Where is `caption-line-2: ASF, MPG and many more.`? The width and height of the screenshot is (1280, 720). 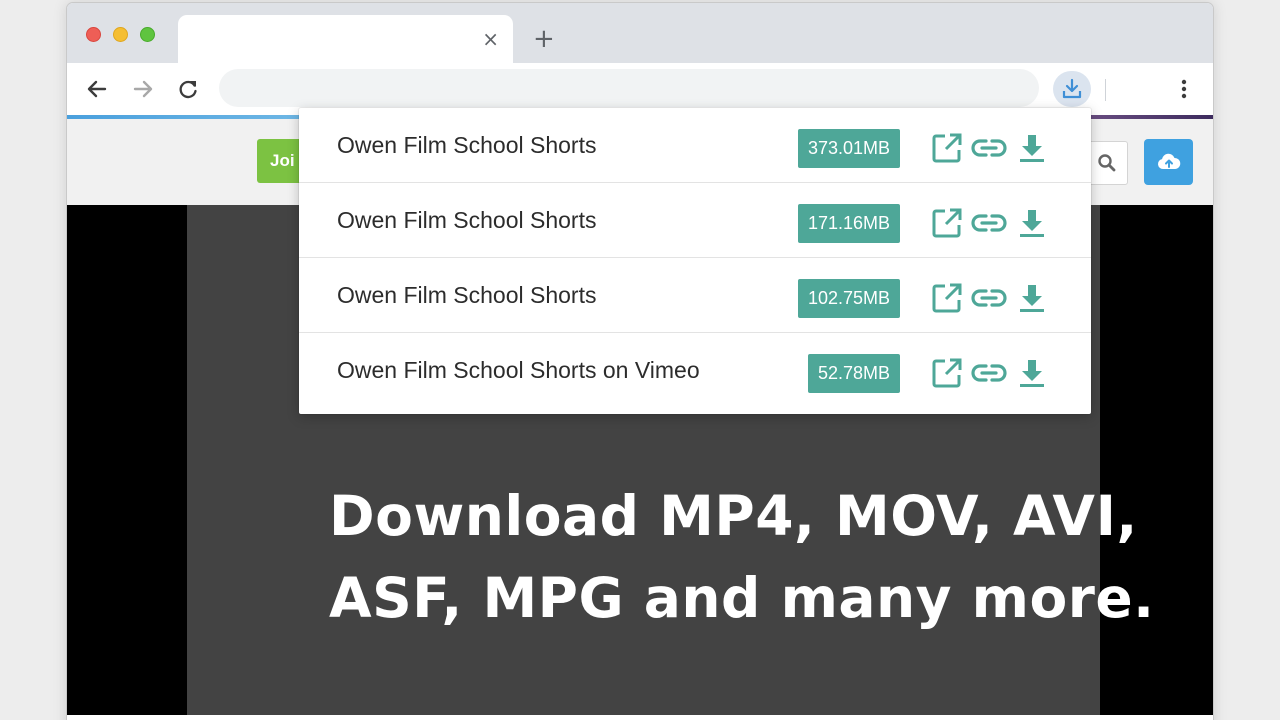 caption-line-2: ASF, MPG and many more. is located at coordinates (742, 598).